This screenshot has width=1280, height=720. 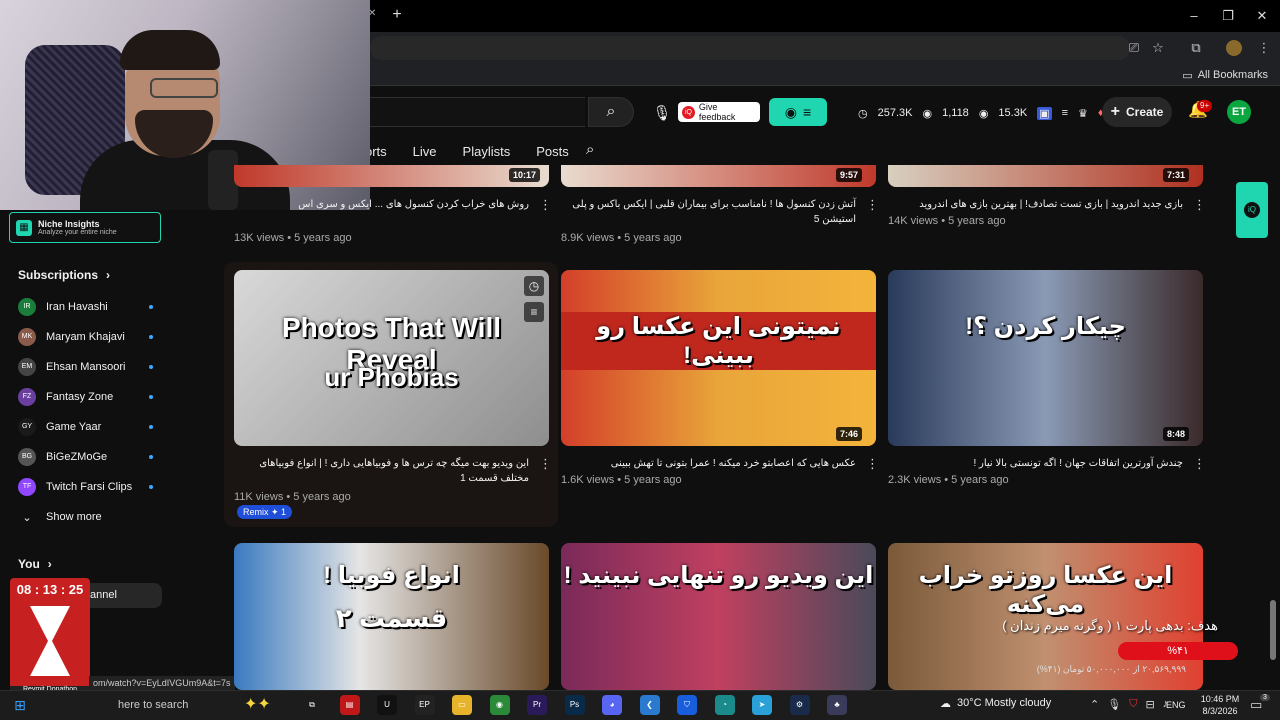 I want to click on your-channel-item: annel, so click(x=124, y=595).